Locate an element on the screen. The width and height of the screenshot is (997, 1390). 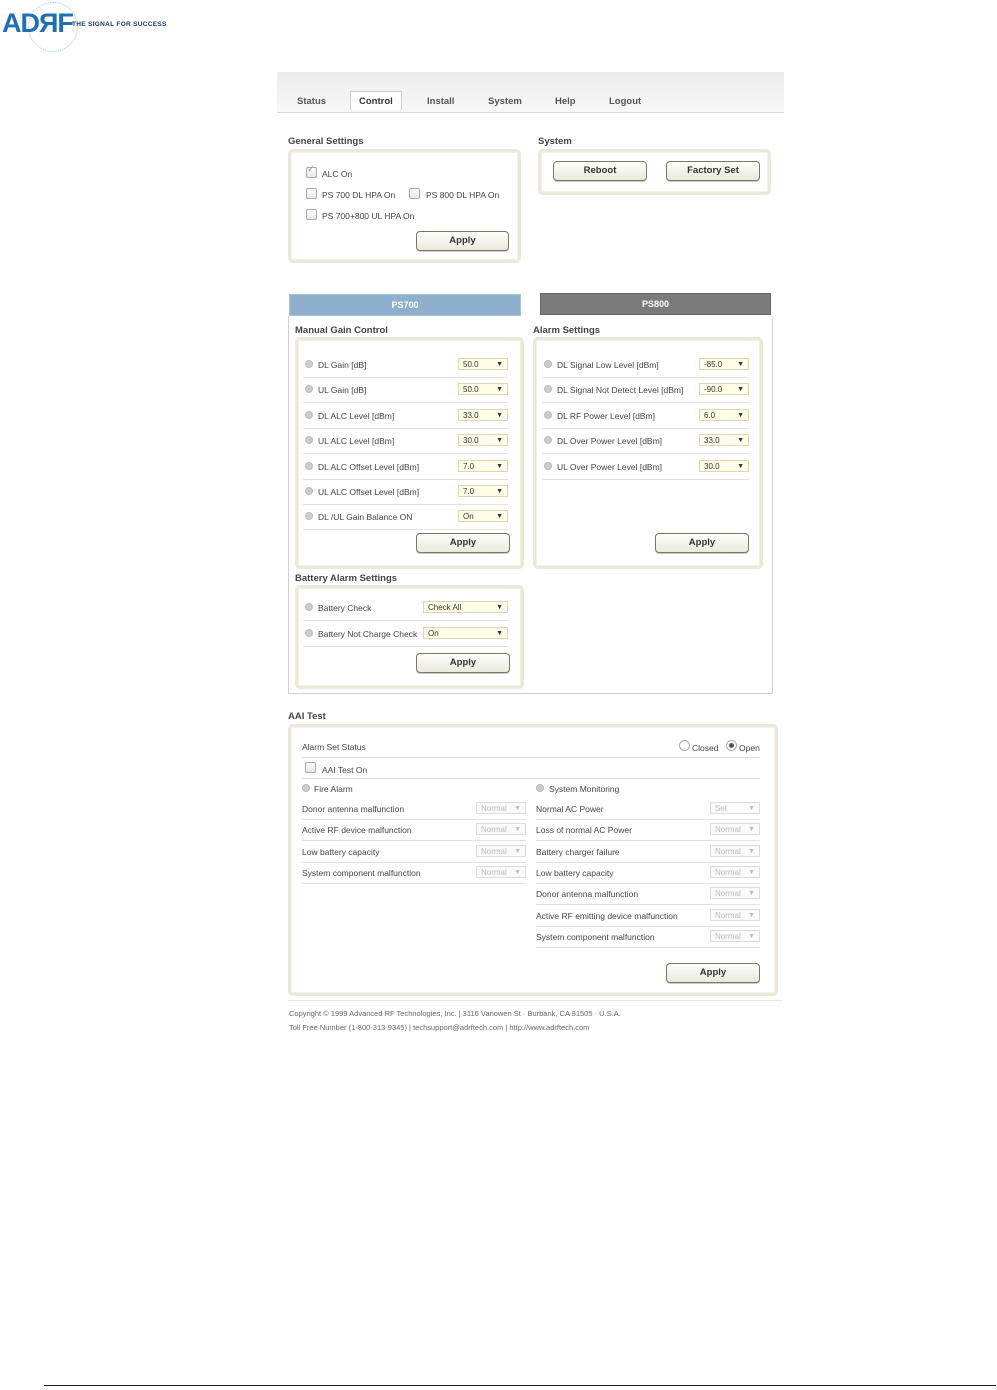
alarm-settings-title: Alarm Settings is located at coordinates (567, 330).